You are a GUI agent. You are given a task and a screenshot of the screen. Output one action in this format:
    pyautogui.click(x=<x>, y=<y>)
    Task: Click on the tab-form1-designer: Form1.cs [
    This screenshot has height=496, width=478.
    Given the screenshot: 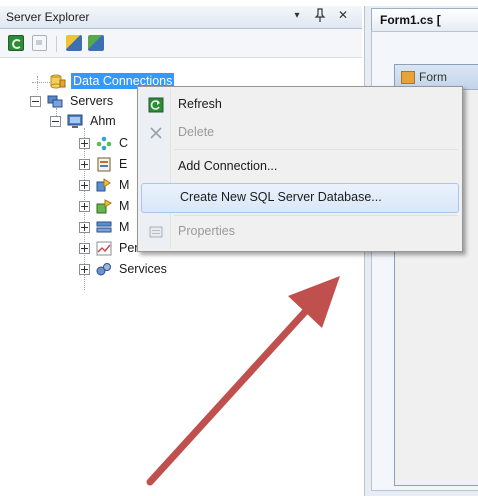 What is the action you would take?
    pyautogui.click(x=424, y=19)
    